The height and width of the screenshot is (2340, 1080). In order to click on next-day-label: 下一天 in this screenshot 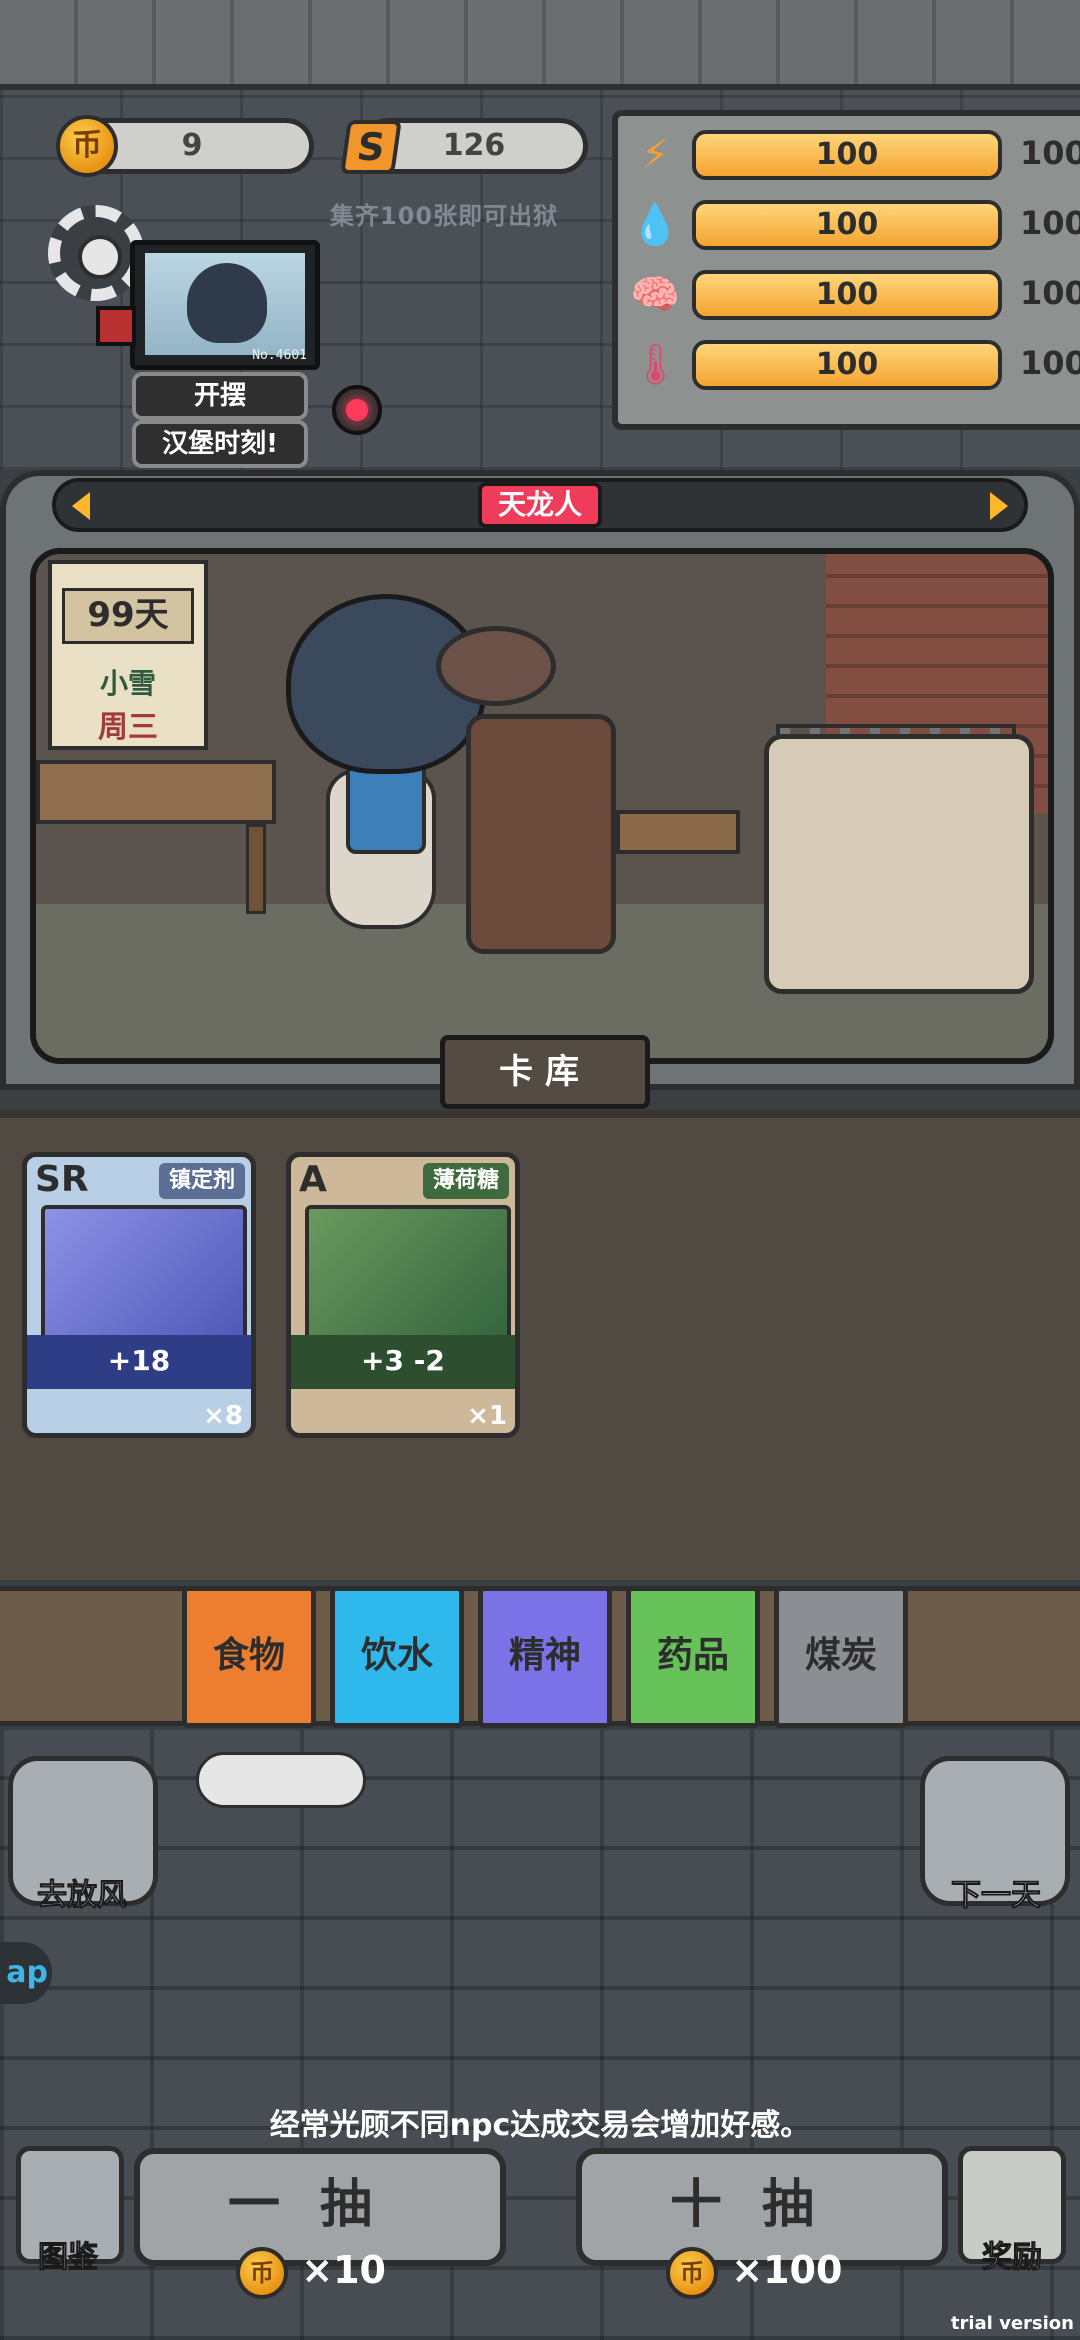, I will do `click(996, 1896)`.